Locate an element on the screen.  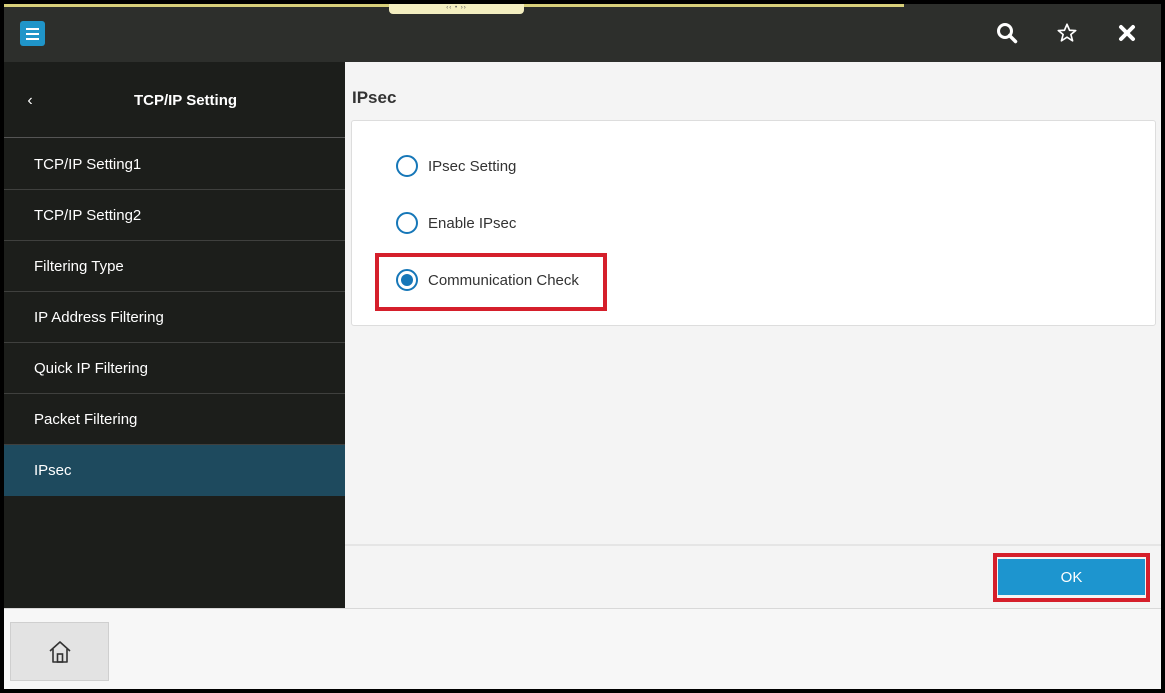
sidebar-item-ip-address-filtering: IP Address Filtering is located at coordinates (174, 317).